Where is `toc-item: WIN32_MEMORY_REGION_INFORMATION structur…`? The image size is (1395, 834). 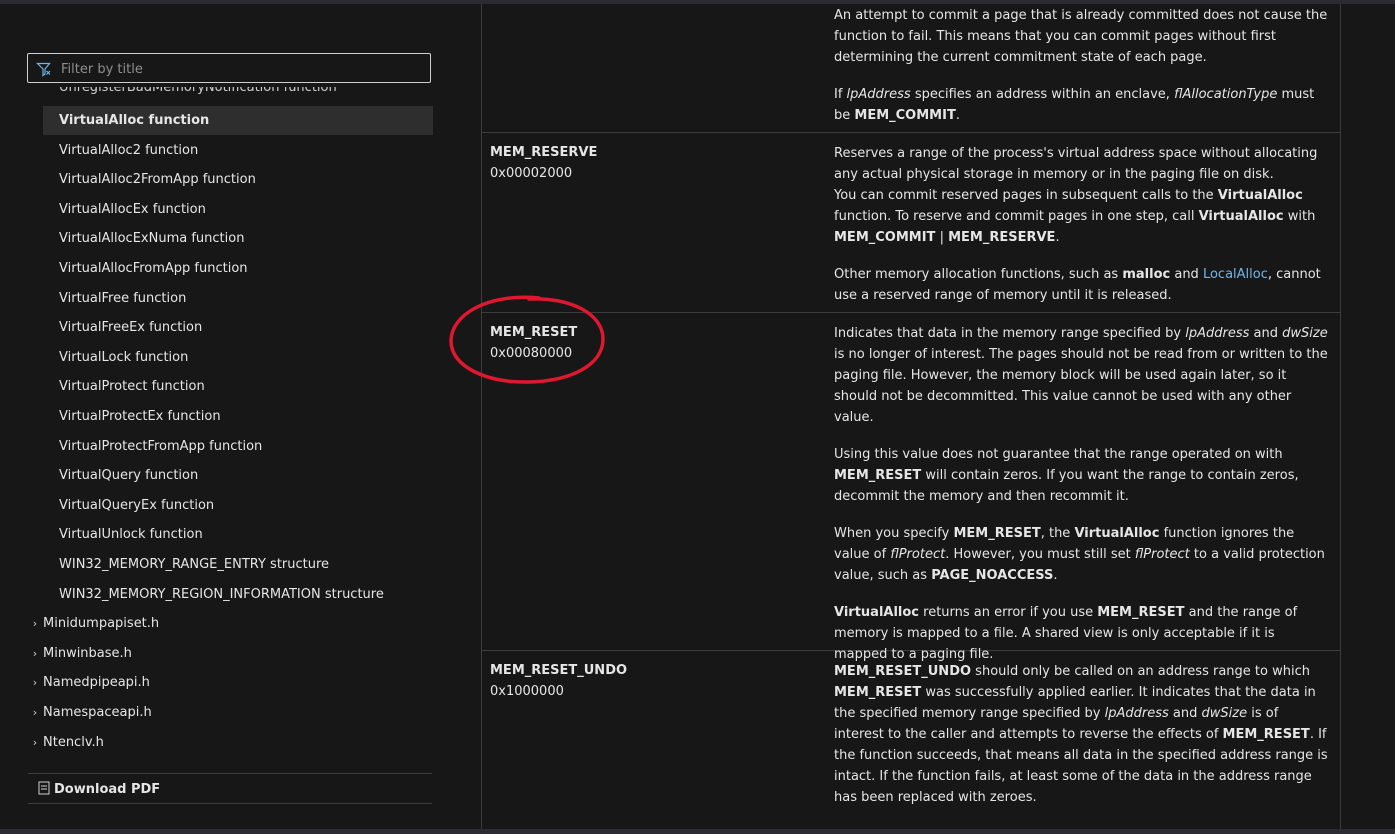 toc-item: WIN32_MEMORY_REGION_INFORMATION structur… is located at coordinates (238, 594).